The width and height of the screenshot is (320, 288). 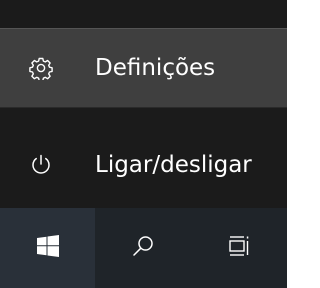 I want to click on power-label: Ligar/desligar, so click(x=173, y=165).